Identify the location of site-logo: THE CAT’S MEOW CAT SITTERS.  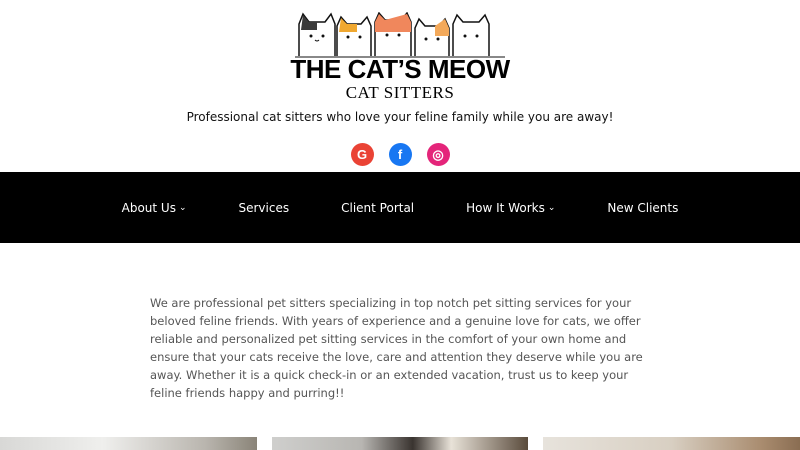
(400, 57).